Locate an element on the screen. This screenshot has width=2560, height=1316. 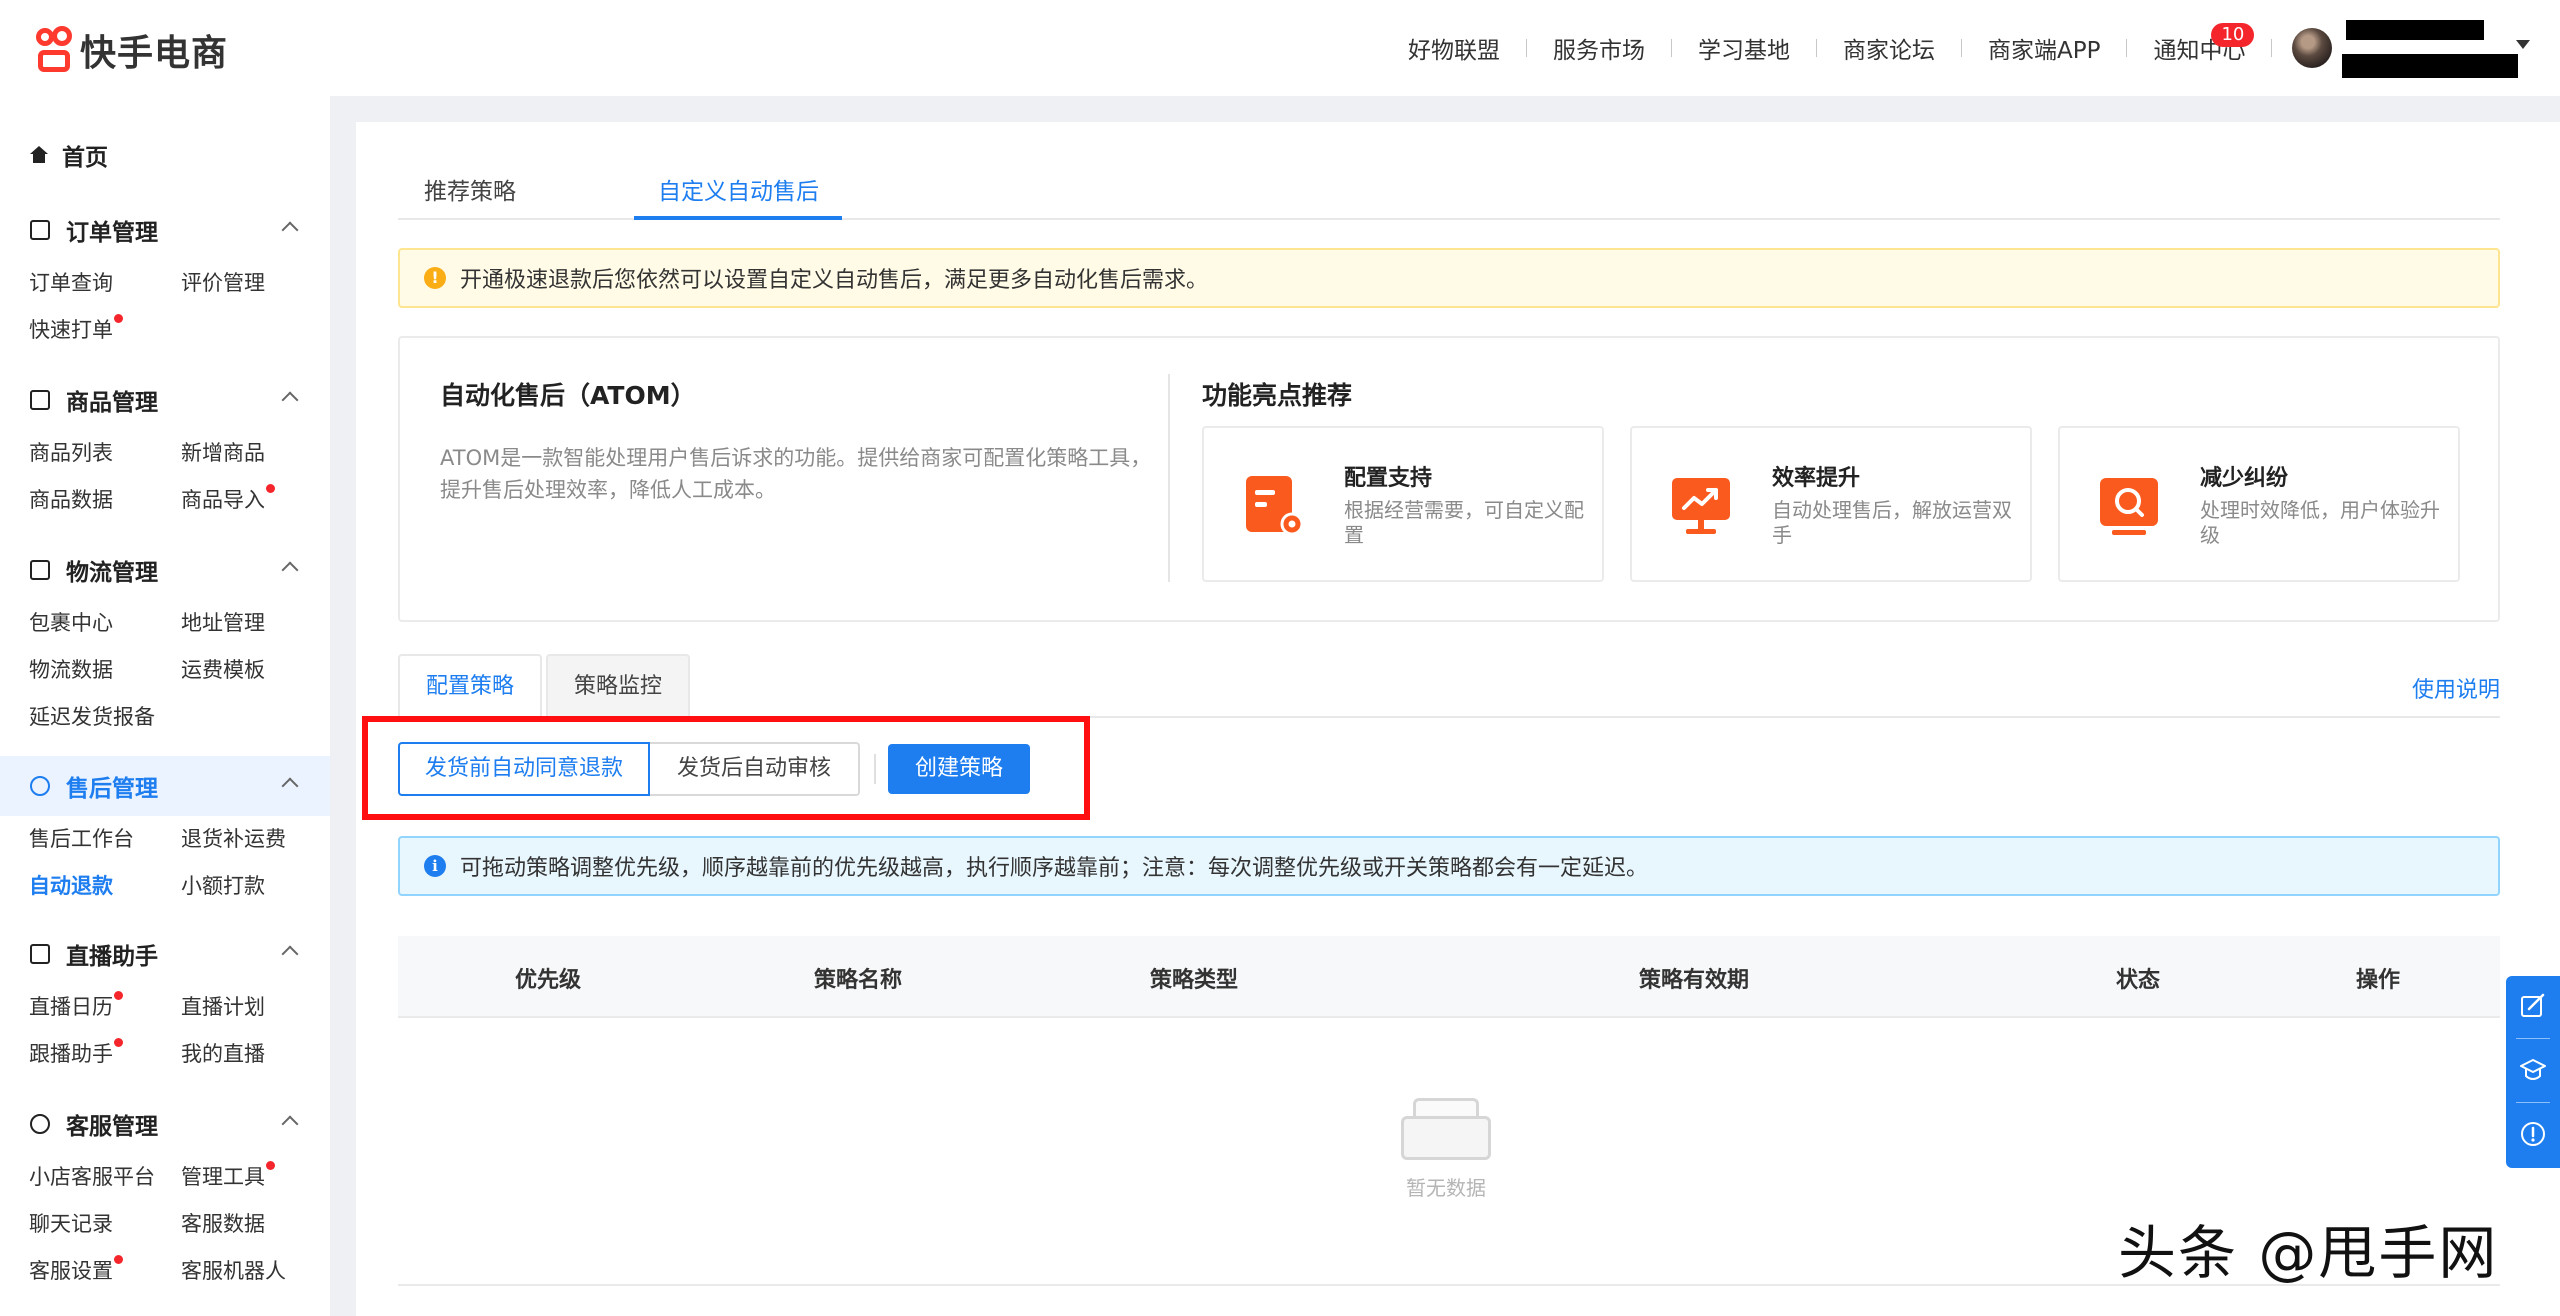
item-label: 评价管理 is located at coordinates (223, 283).